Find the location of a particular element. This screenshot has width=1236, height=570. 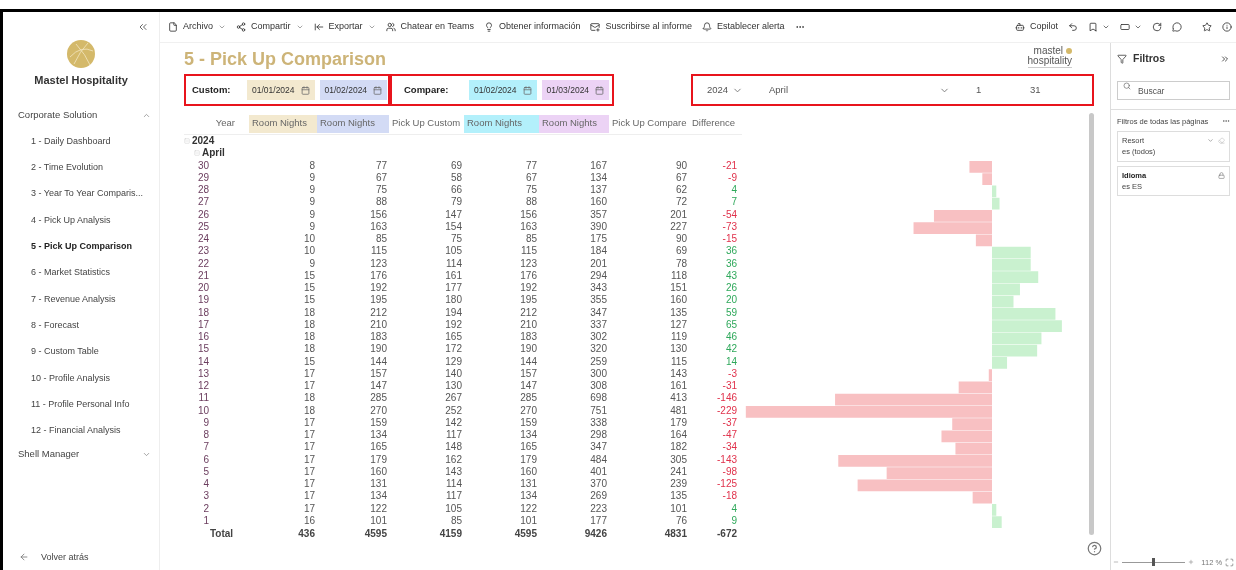

table-cell-text: 137 is located at coordinates (598, 190).